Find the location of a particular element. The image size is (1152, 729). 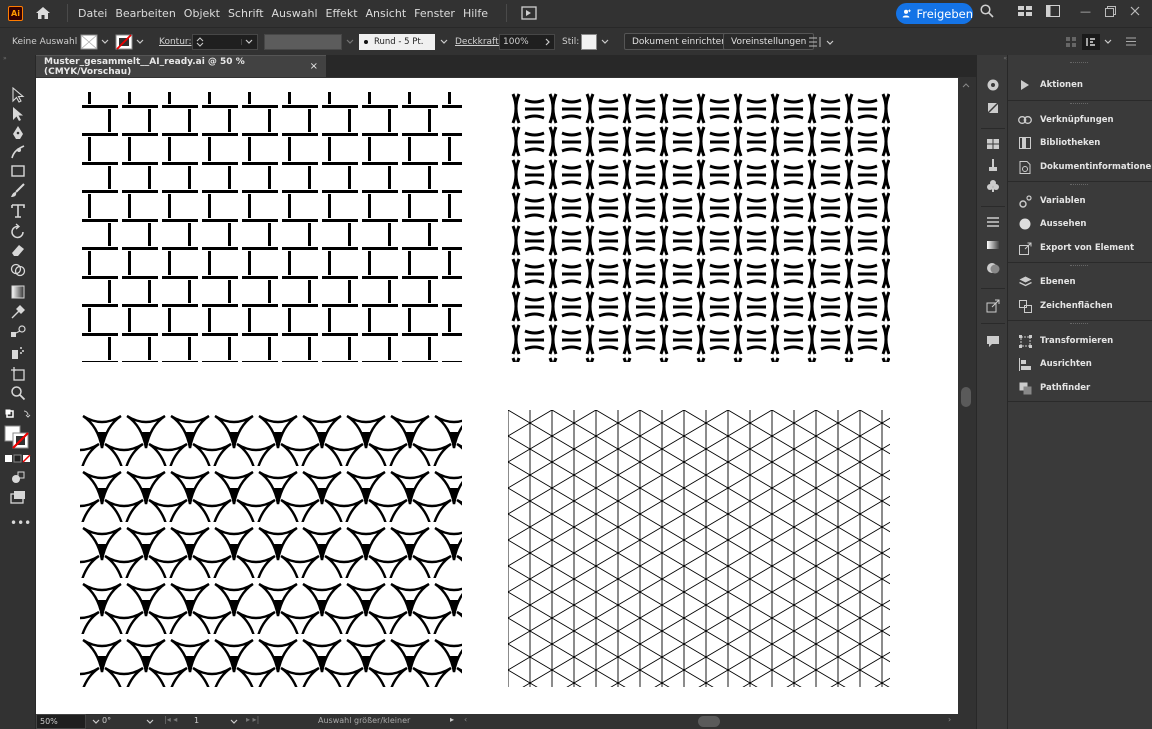

search-icon is located at coordinates (987, 11).